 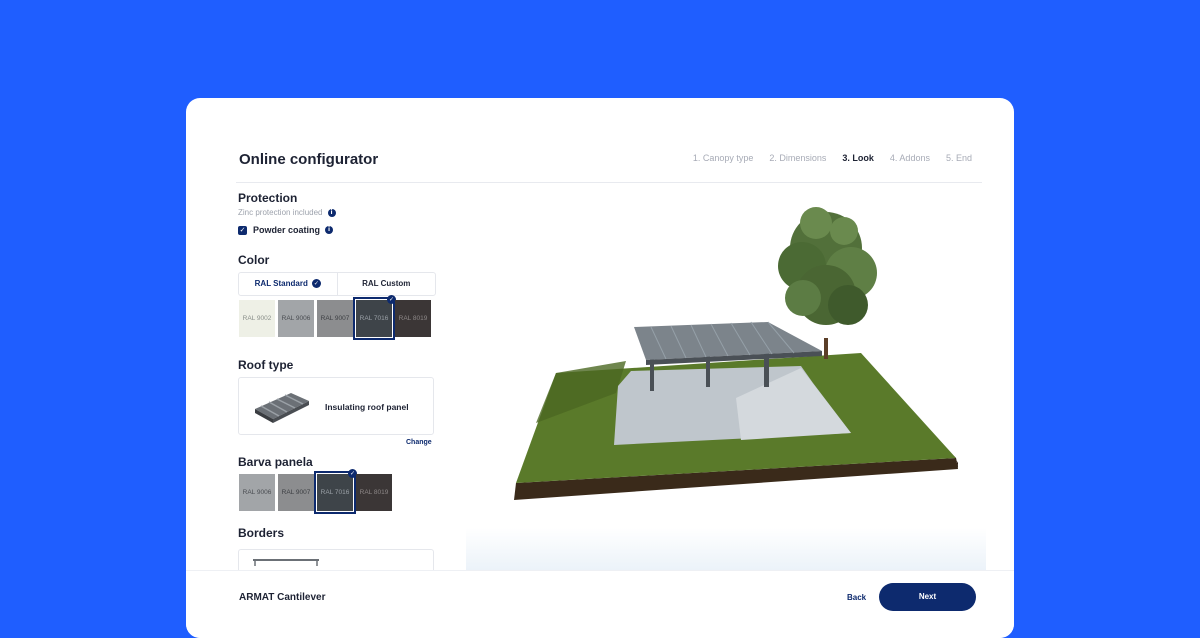 I want to click on tab-ral-custom: RAL Custom, so click(x=387, y=284).